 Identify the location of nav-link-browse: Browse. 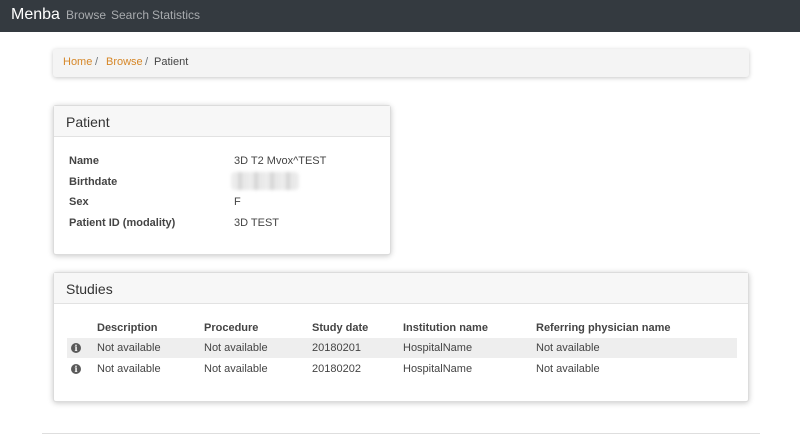
(86, 15).